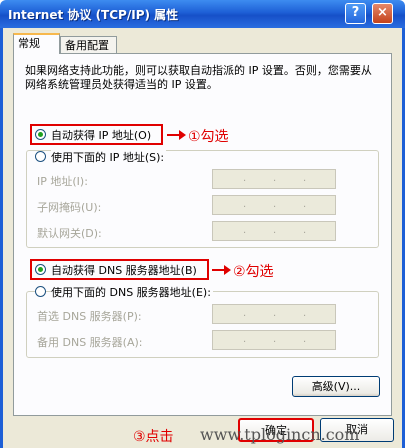 The height and width of the screenshot is (448, 405). Describe the element at coordinates (36, 43) in the screenshot. I see `tab-general: 常规` at that location.